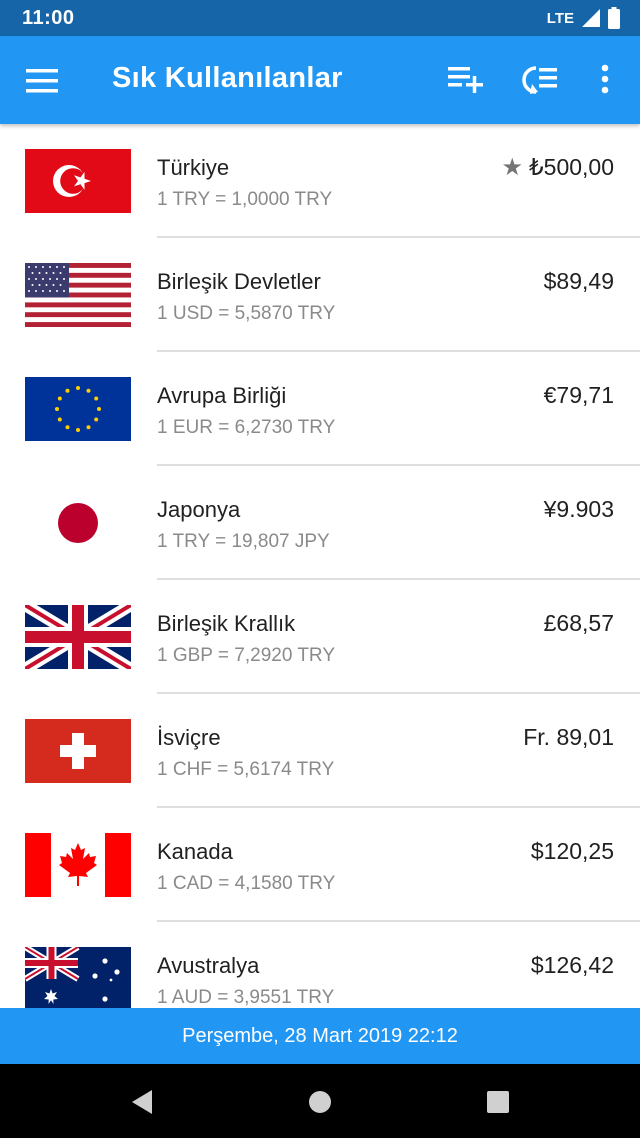 The height and width of the screenshot is (1138, 640). Describe the element at coordinates (48, 17) in the screenshot. I see `status-time: 11:00` at that location.